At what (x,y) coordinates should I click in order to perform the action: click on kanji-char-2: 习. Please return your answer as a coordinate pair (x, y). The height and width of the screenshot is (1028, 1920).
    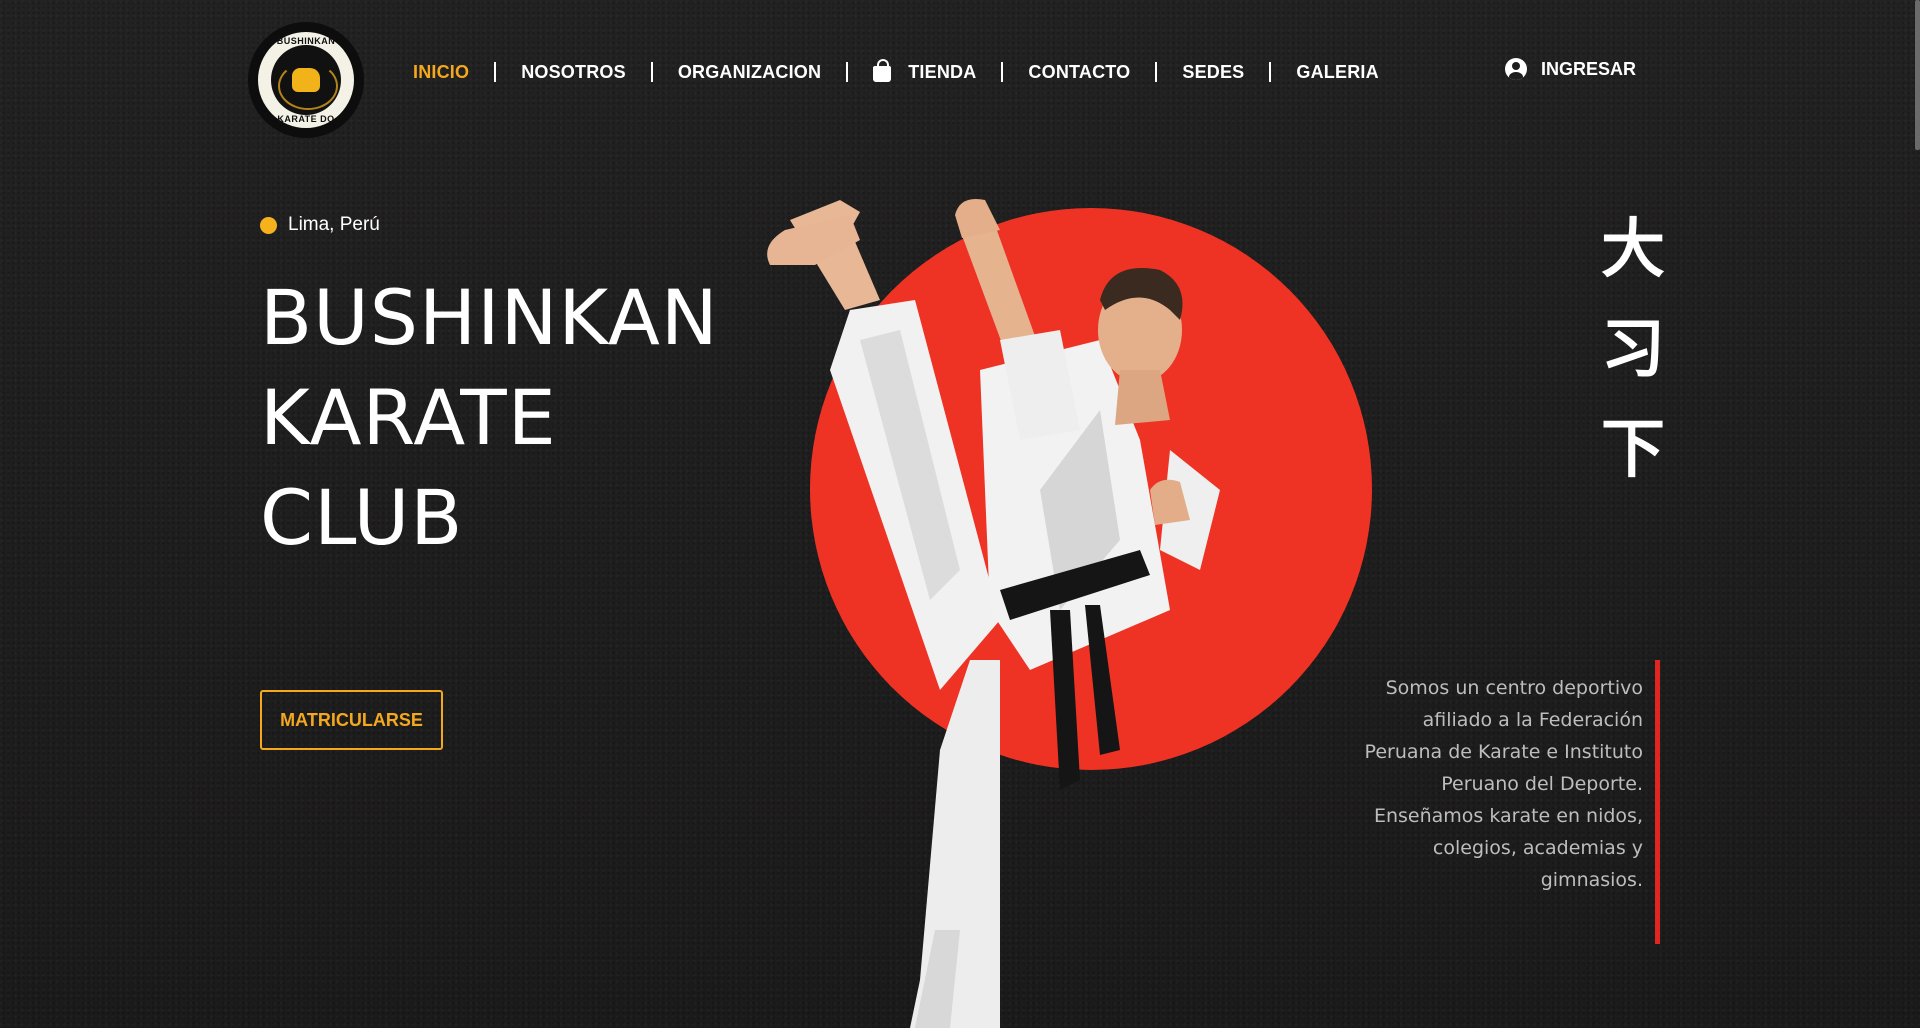
    Looking at the image, I should click on (1633, 350).